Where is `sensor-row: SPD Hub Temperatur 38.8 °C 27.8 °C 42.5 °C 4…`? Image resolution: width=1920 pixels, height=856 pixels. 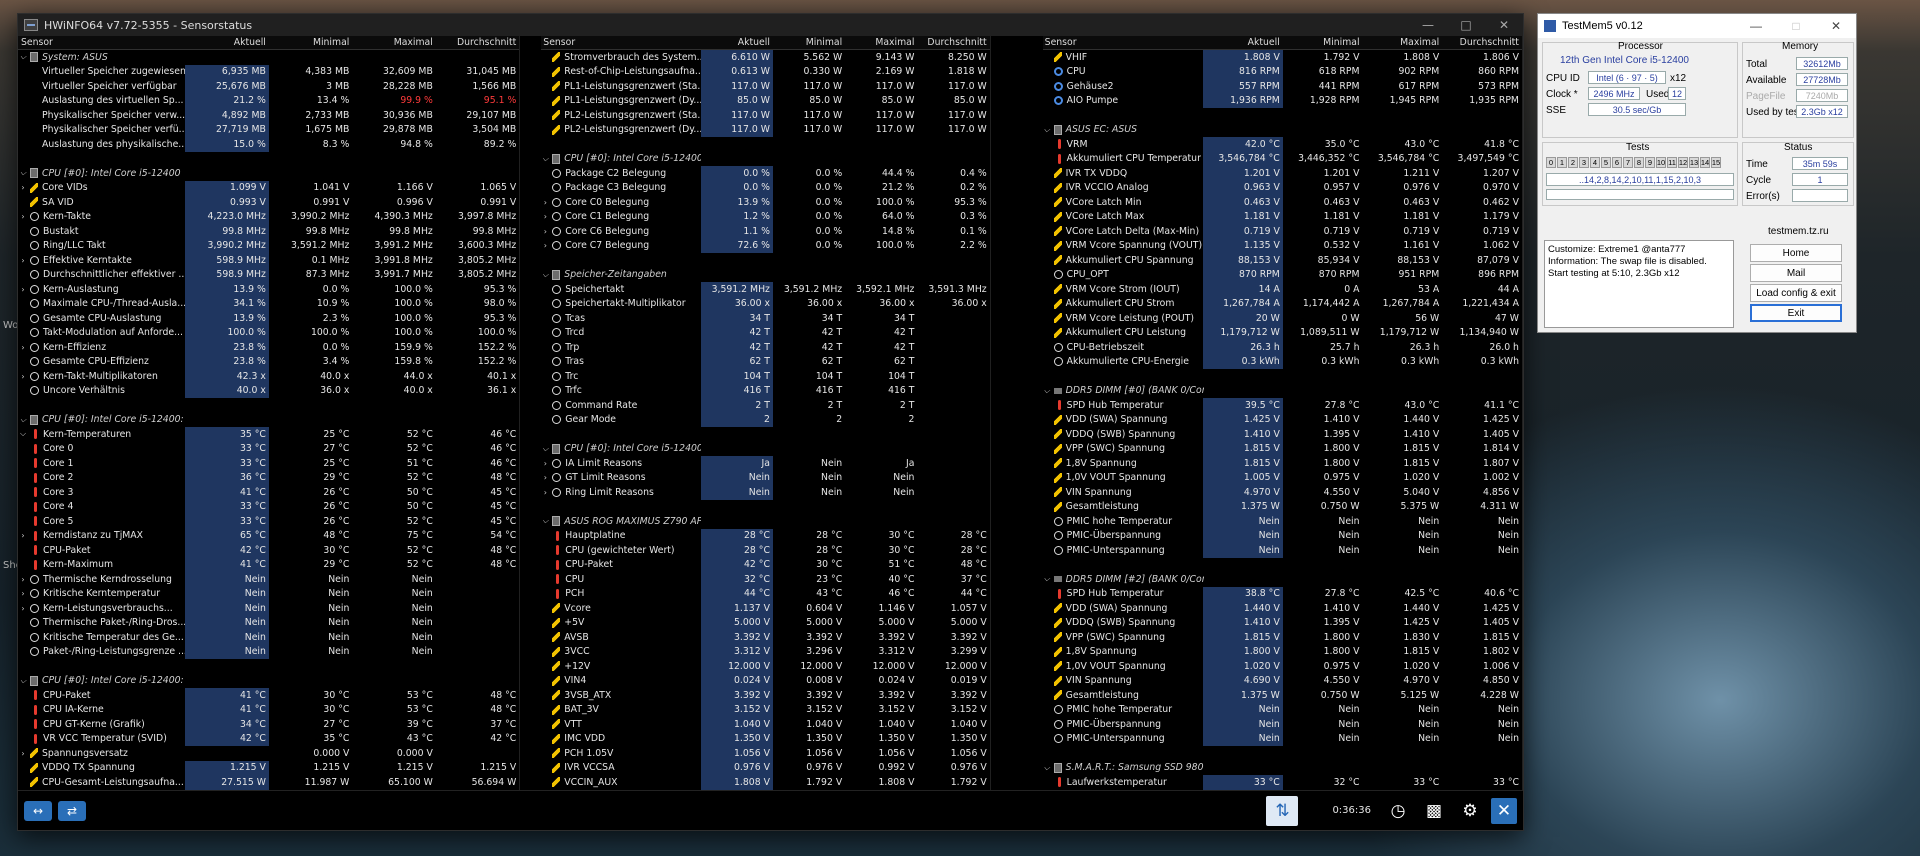
sensor-row: SPD Hub Temperatur 38.8 °C 27.8 °C 42.5 °C 4… is located at coordinates (1282, 593).